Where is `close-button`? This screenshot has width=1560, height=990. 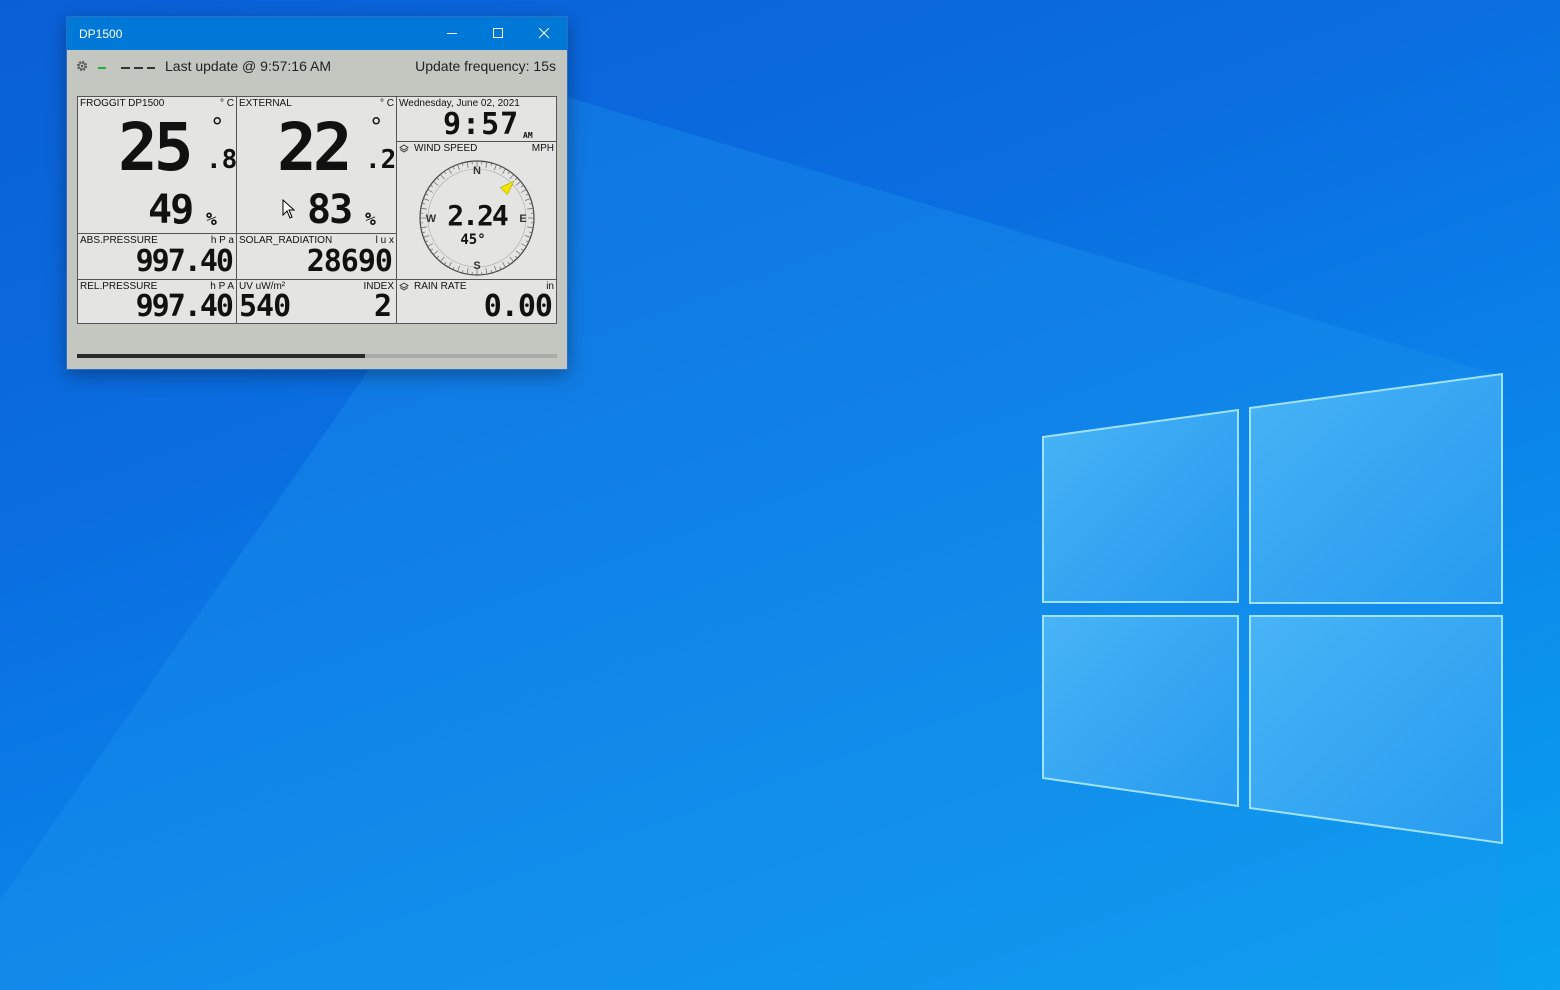
close-button is located at coordinates (544, 33).